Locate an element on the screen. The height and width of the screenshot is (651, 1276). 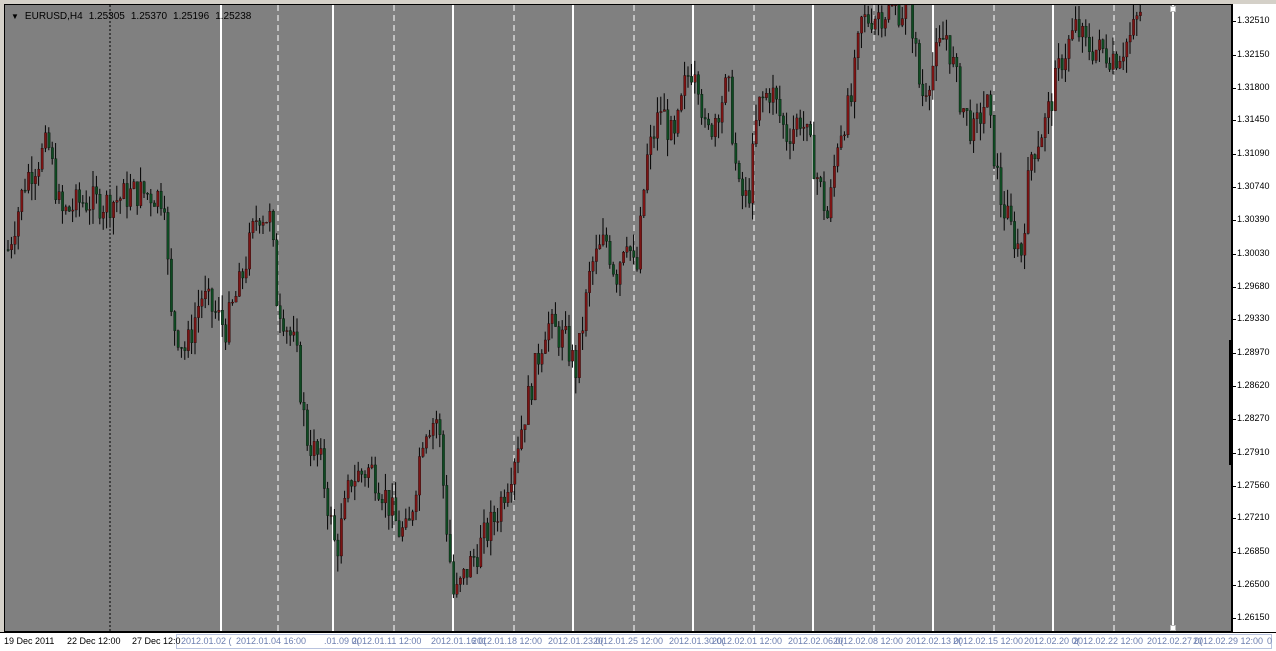
price-label: 1.30740 is located at coordinates (1253, 186).